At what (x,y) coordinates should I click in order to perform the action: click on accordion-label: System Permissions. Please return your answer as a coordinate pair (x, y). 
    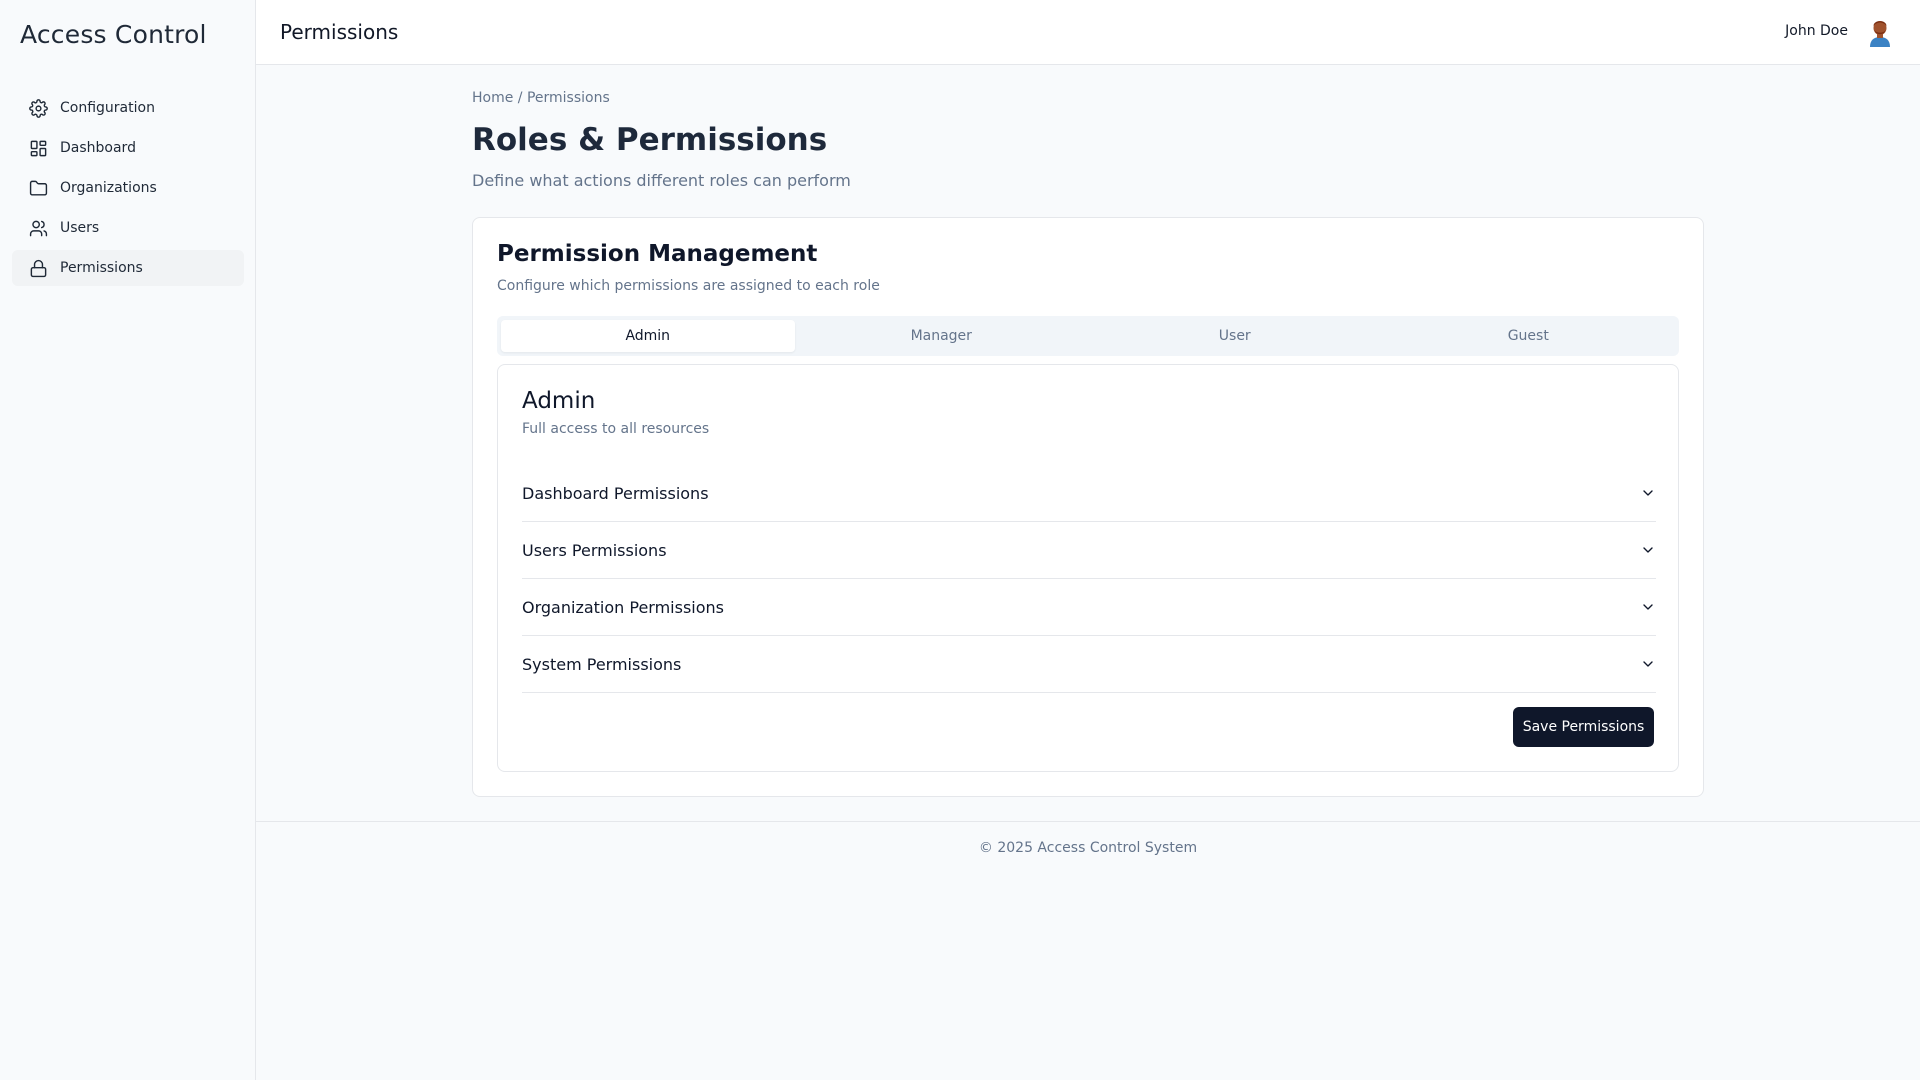
    Looking at the image, I should click on (602, 664).